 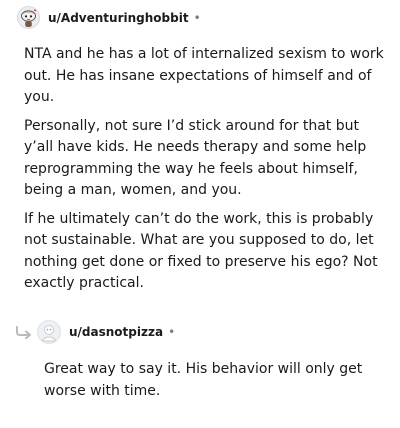 What do you see at coordinates (23, 332) in the screenshot?
I see `reply-arrow-icon` at bounding box center [23, 332].